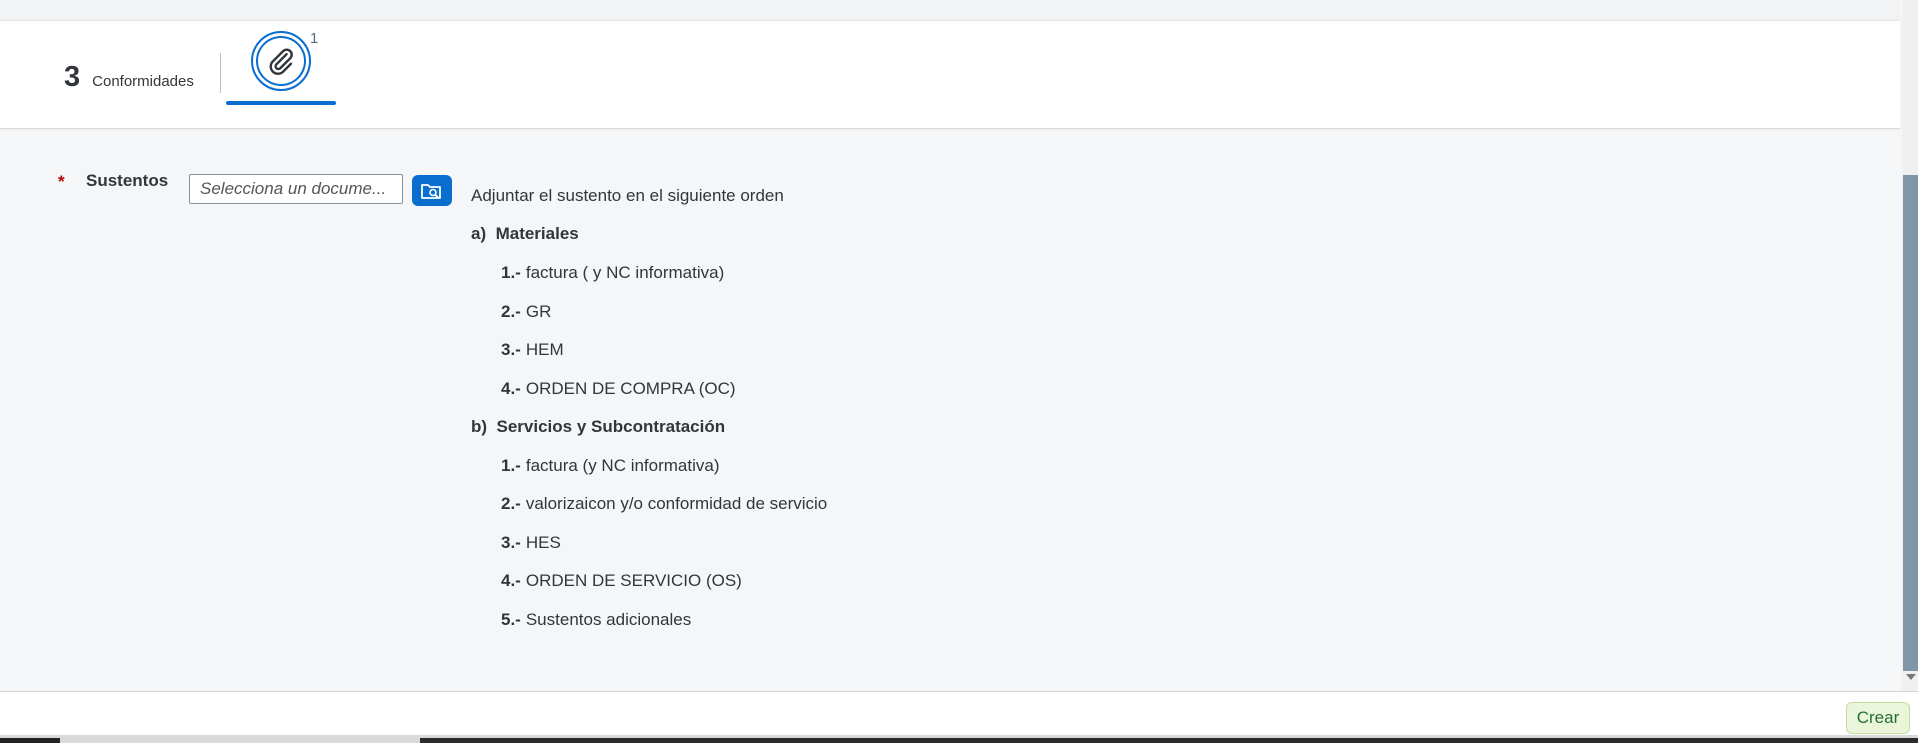  I want to click on bottom-edge-strip, so click(959, 739).